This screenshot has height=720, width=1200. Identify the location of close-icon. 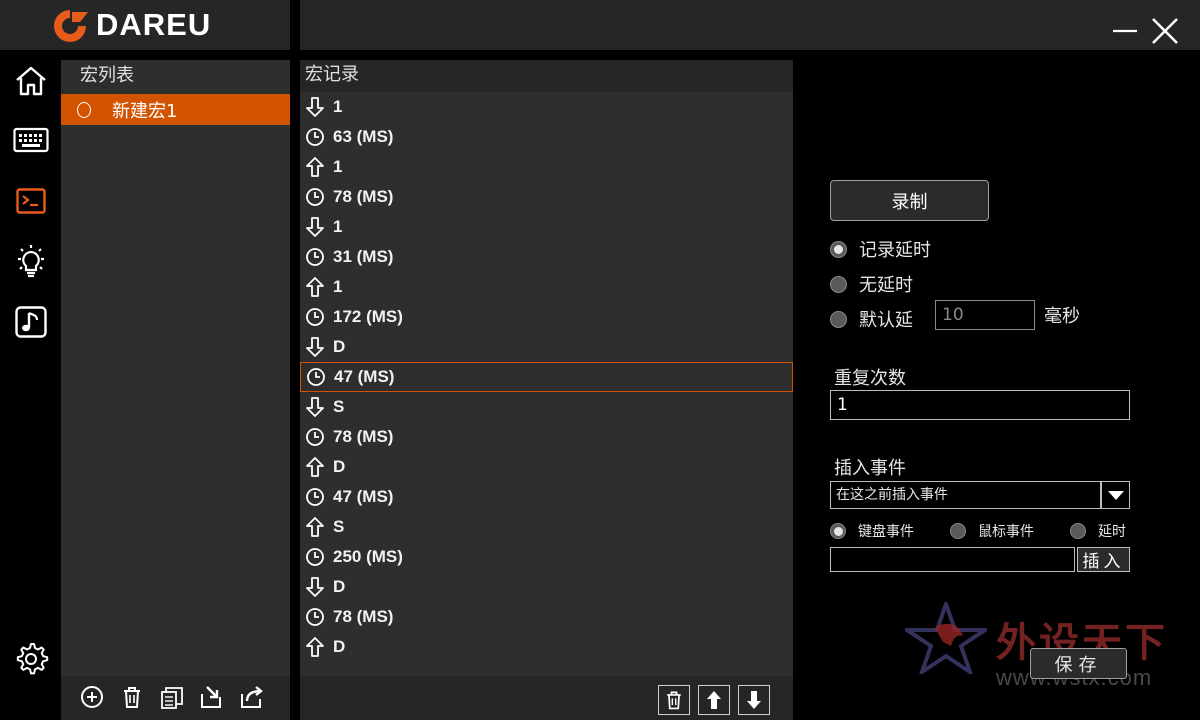
(1165, 31).